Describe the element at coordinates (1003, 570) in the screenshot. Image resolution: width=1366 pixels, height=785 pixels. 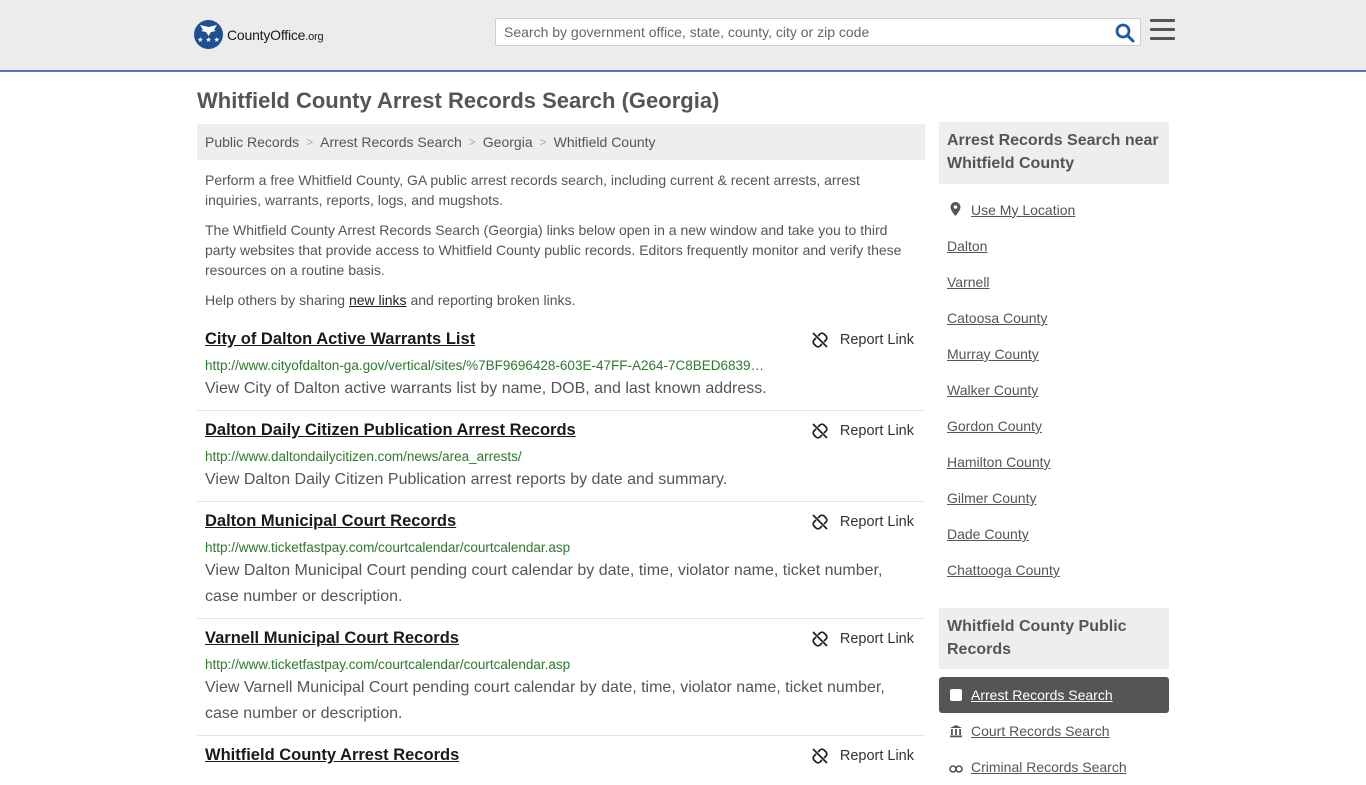
I see `nearby-link-chattooga-county: Chattooga County` at that location.